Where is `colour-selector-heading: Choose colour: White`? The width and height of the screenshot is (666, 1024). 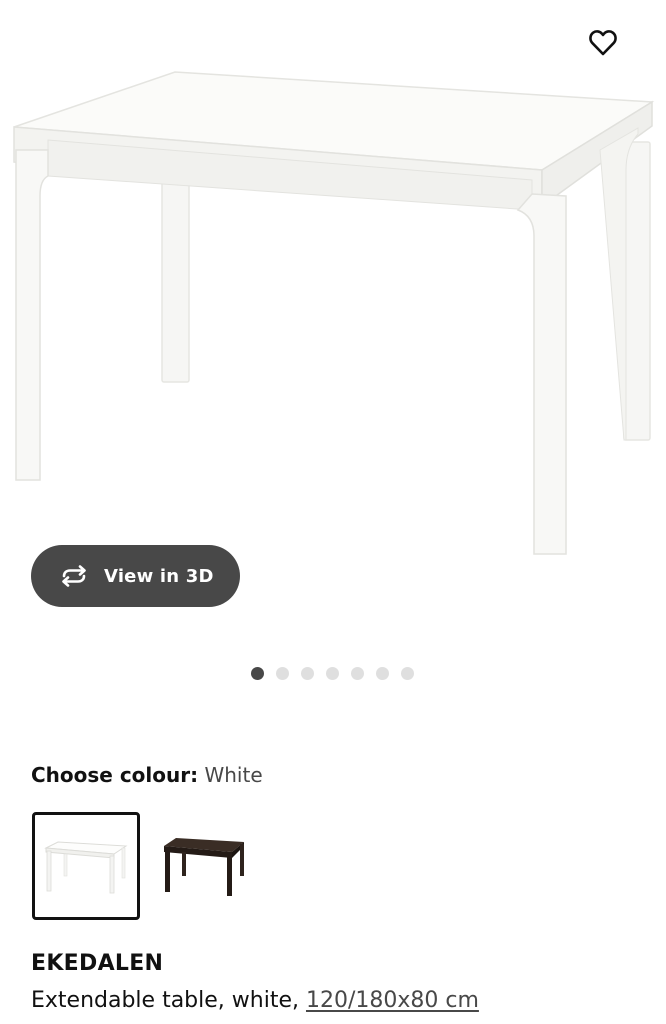
colour-selector-heading: Choose colour: White is located at coordinates (147, 775).